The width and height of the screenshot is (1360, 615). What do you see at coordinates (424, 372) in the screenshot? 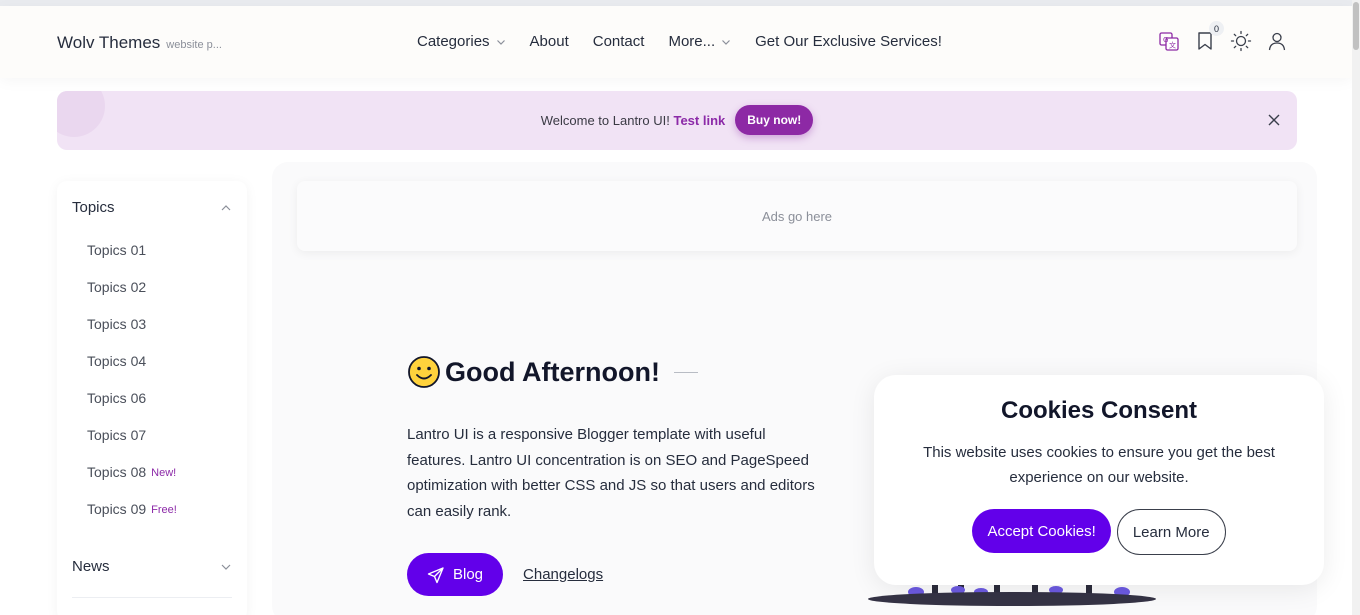
I see `smiley-emoji-icon` at bounding box center [424, 372].